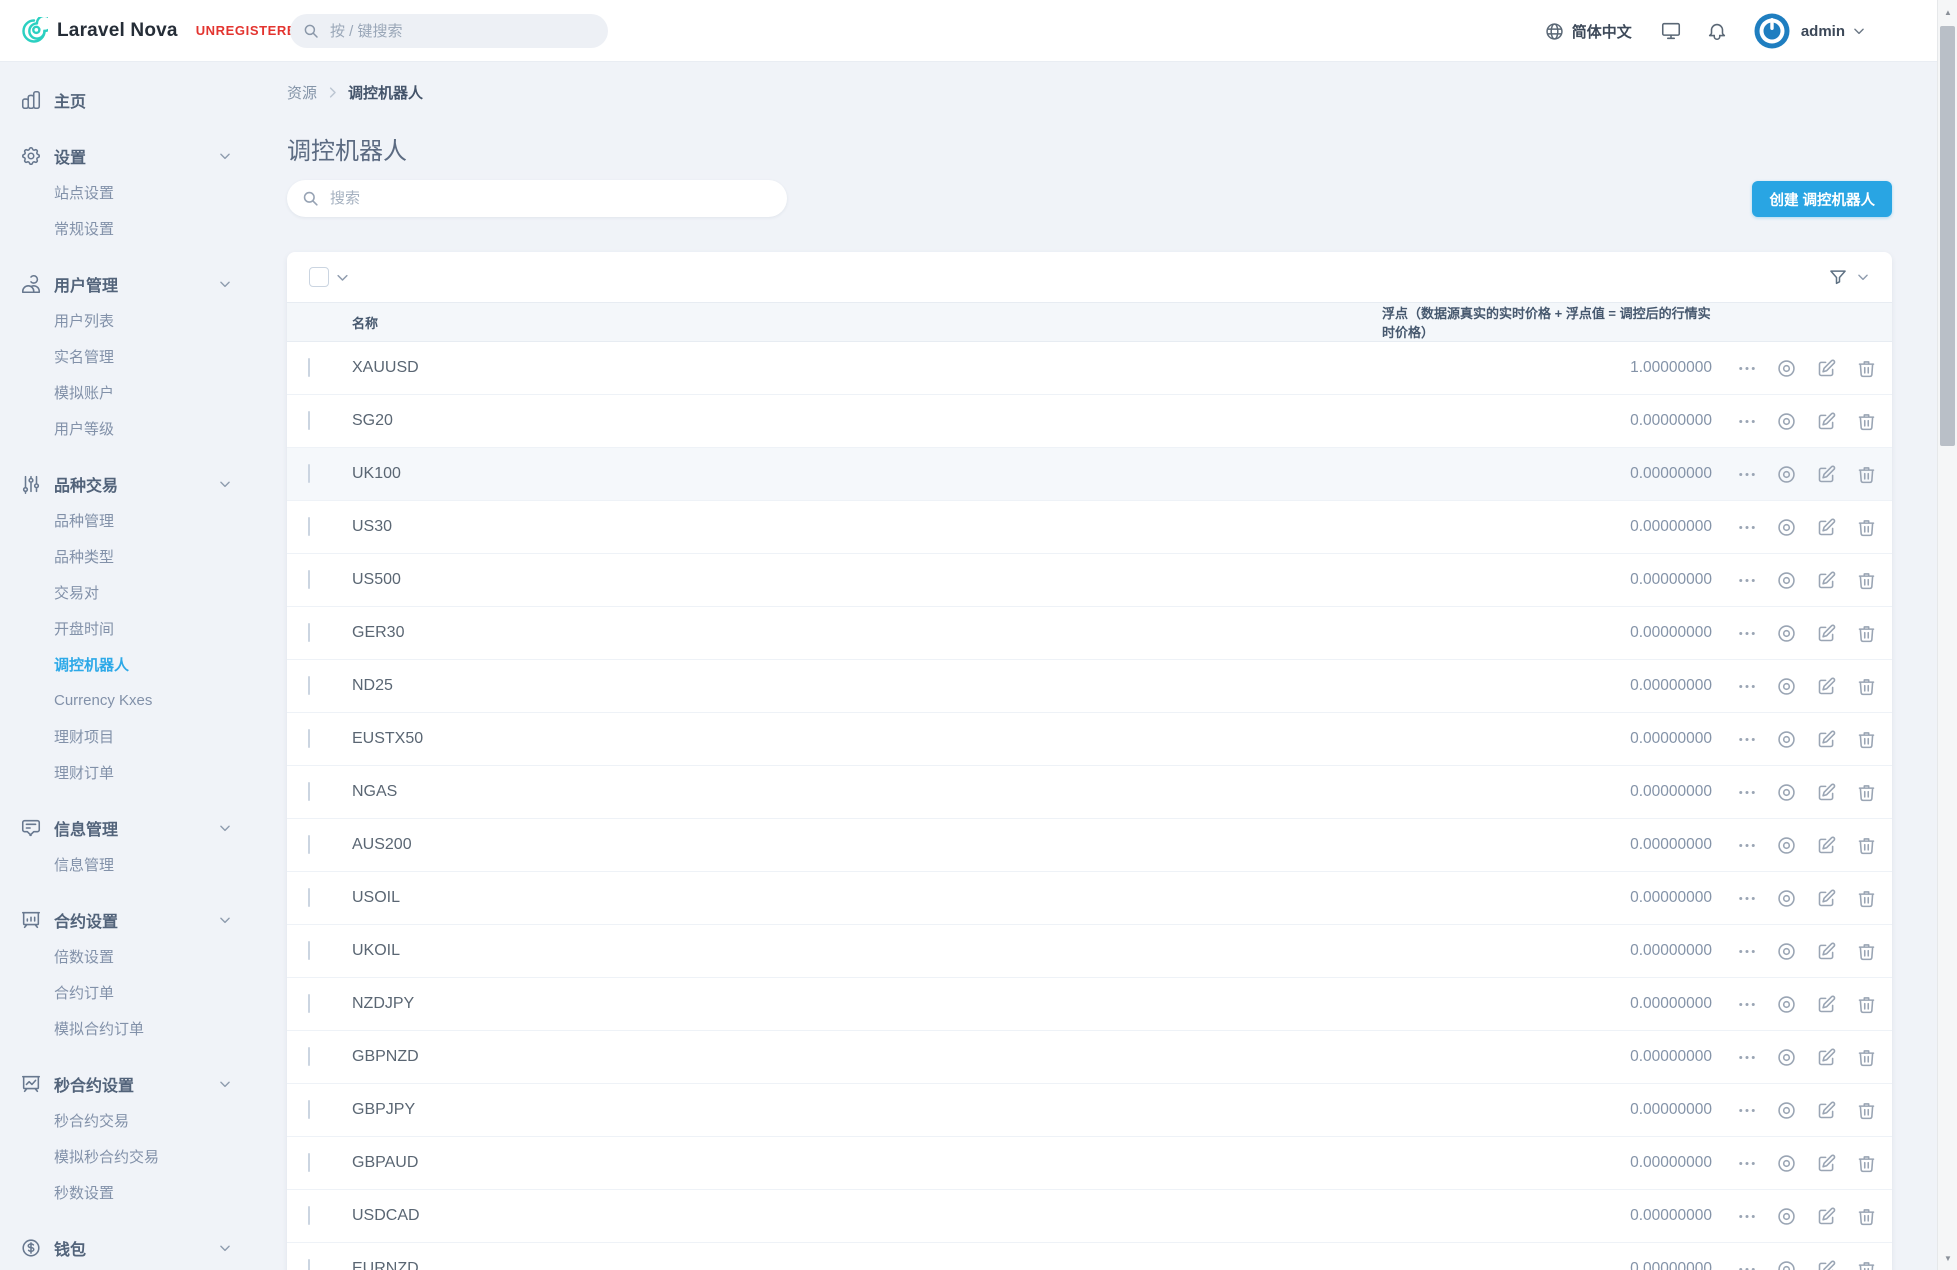  I want to click on create-resource-button: 创建 调控机器人, so click(1822, 199).